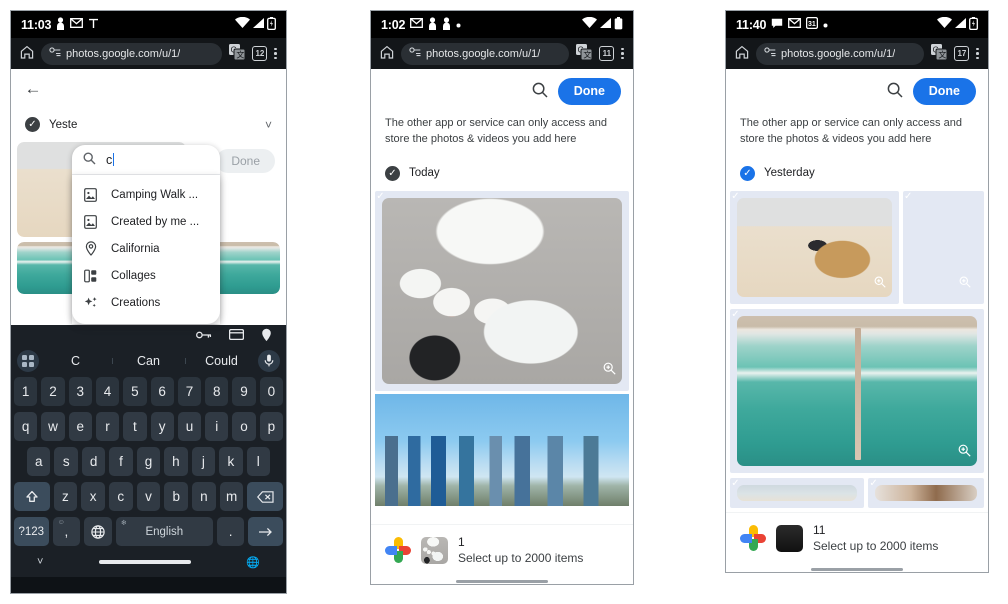 This screenshot has height=604, width=1008. What do you see at coordinates (231, 496) in the screenshot?
I see `key-m: m` at bounding box center [231, 496].